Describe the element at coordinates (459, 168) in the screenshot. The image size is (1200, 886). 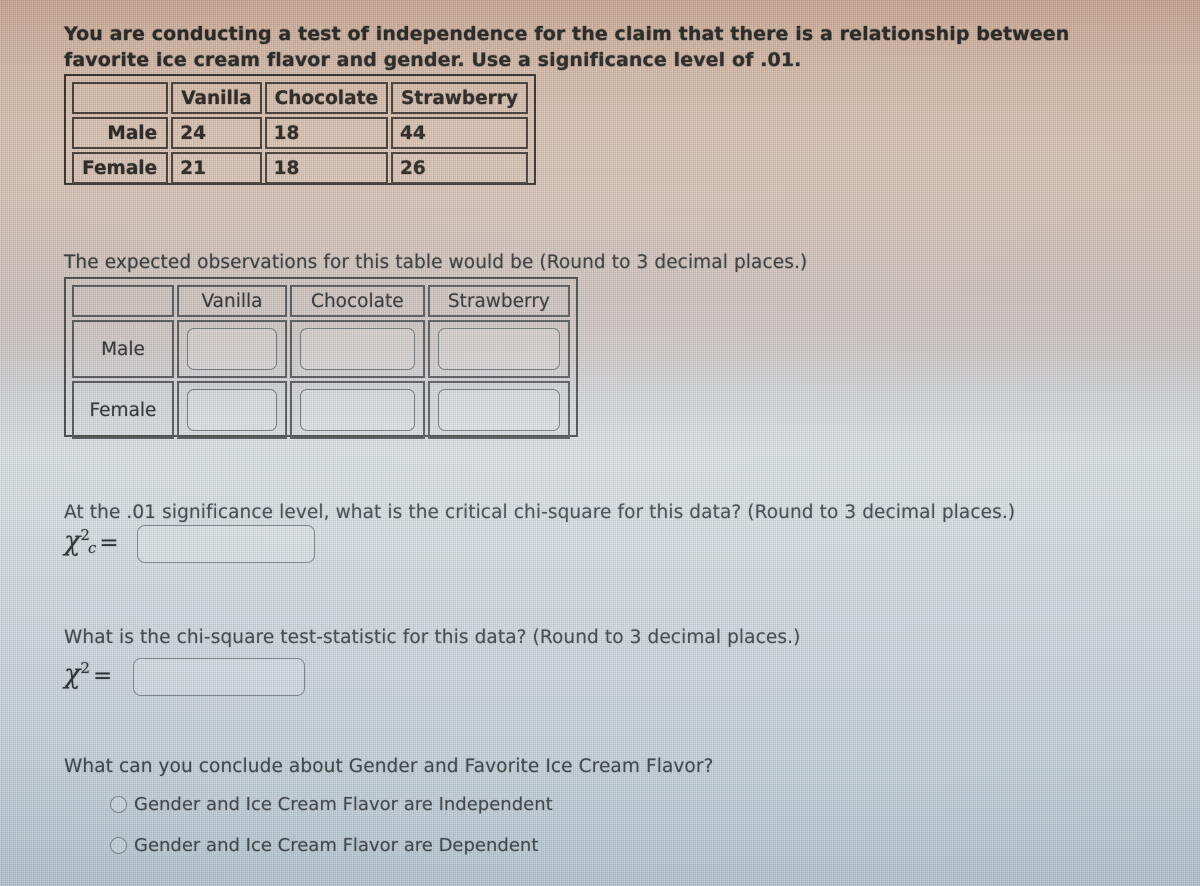
I see `observed-cell-female-strawberry: 26` at that location.